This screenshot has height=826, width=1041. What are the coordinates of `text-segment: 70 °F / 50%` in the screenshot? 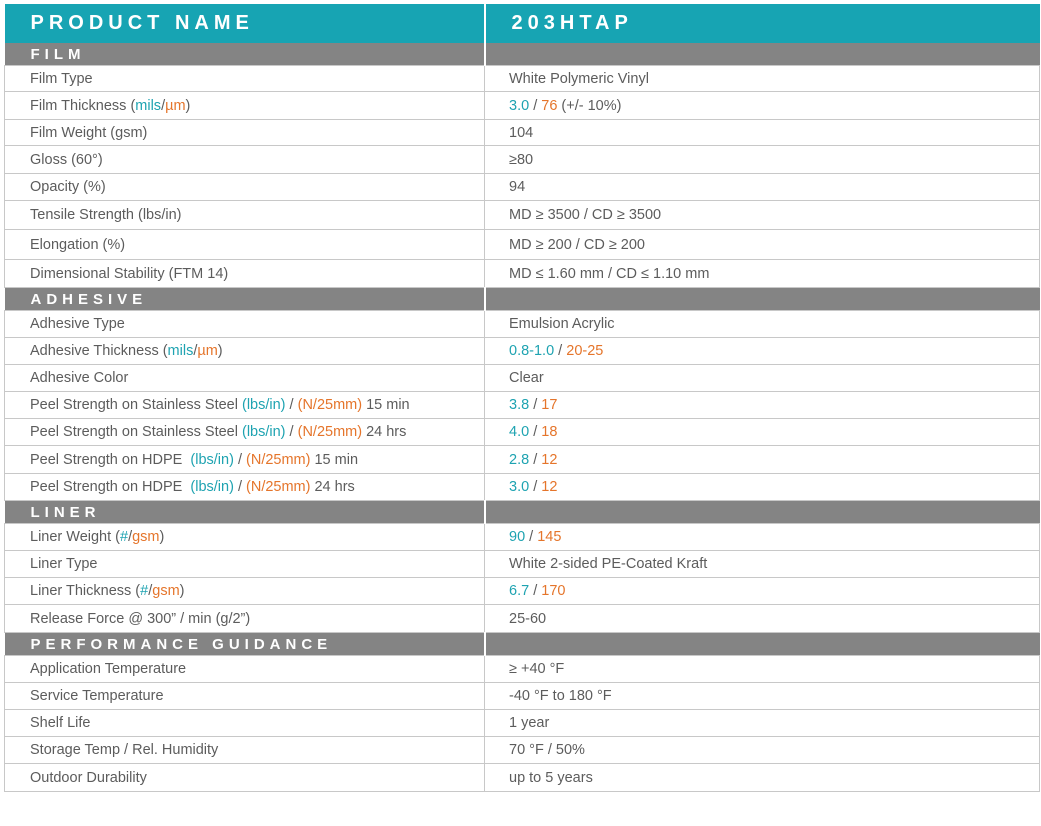 It's located at (547, 750).